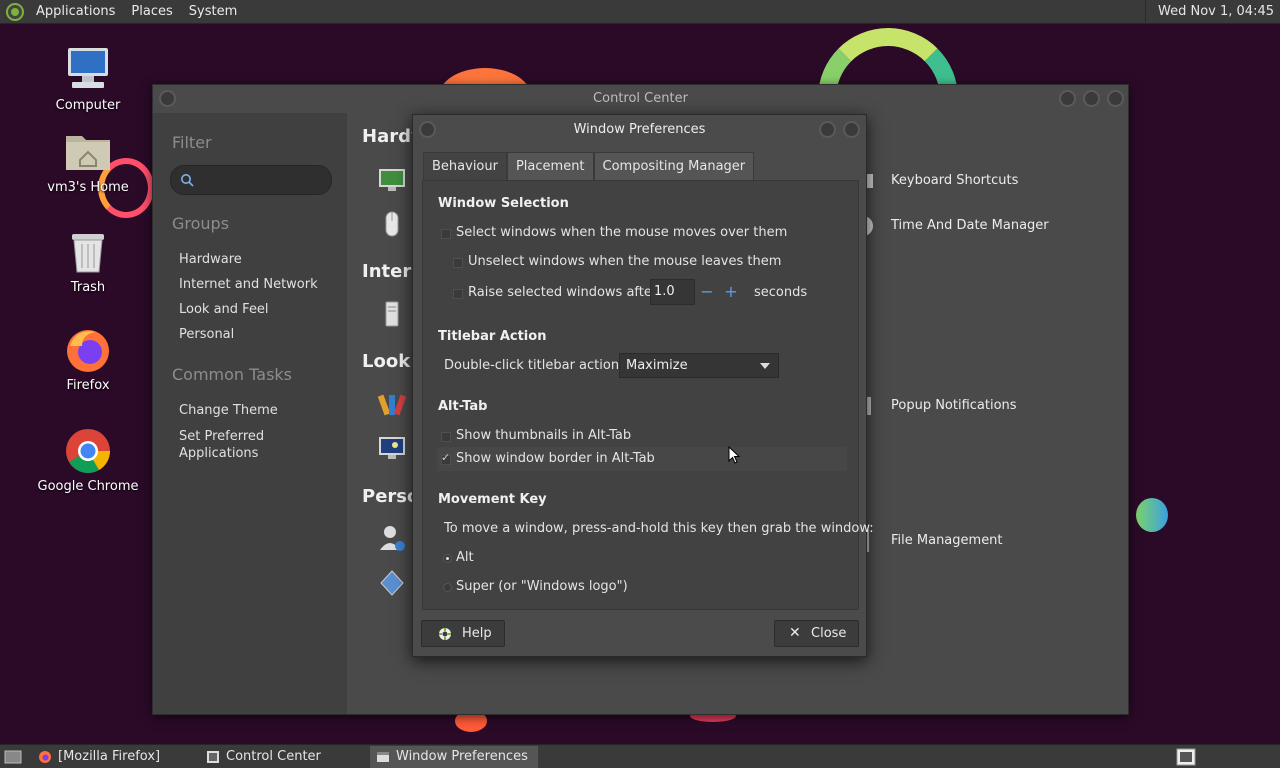 The height and width of the screenshot is (768, 1280). What do you see at coordinates (213, 757) in the screenshot?
I see `control-center-icon` at bounding box center [213, 757].